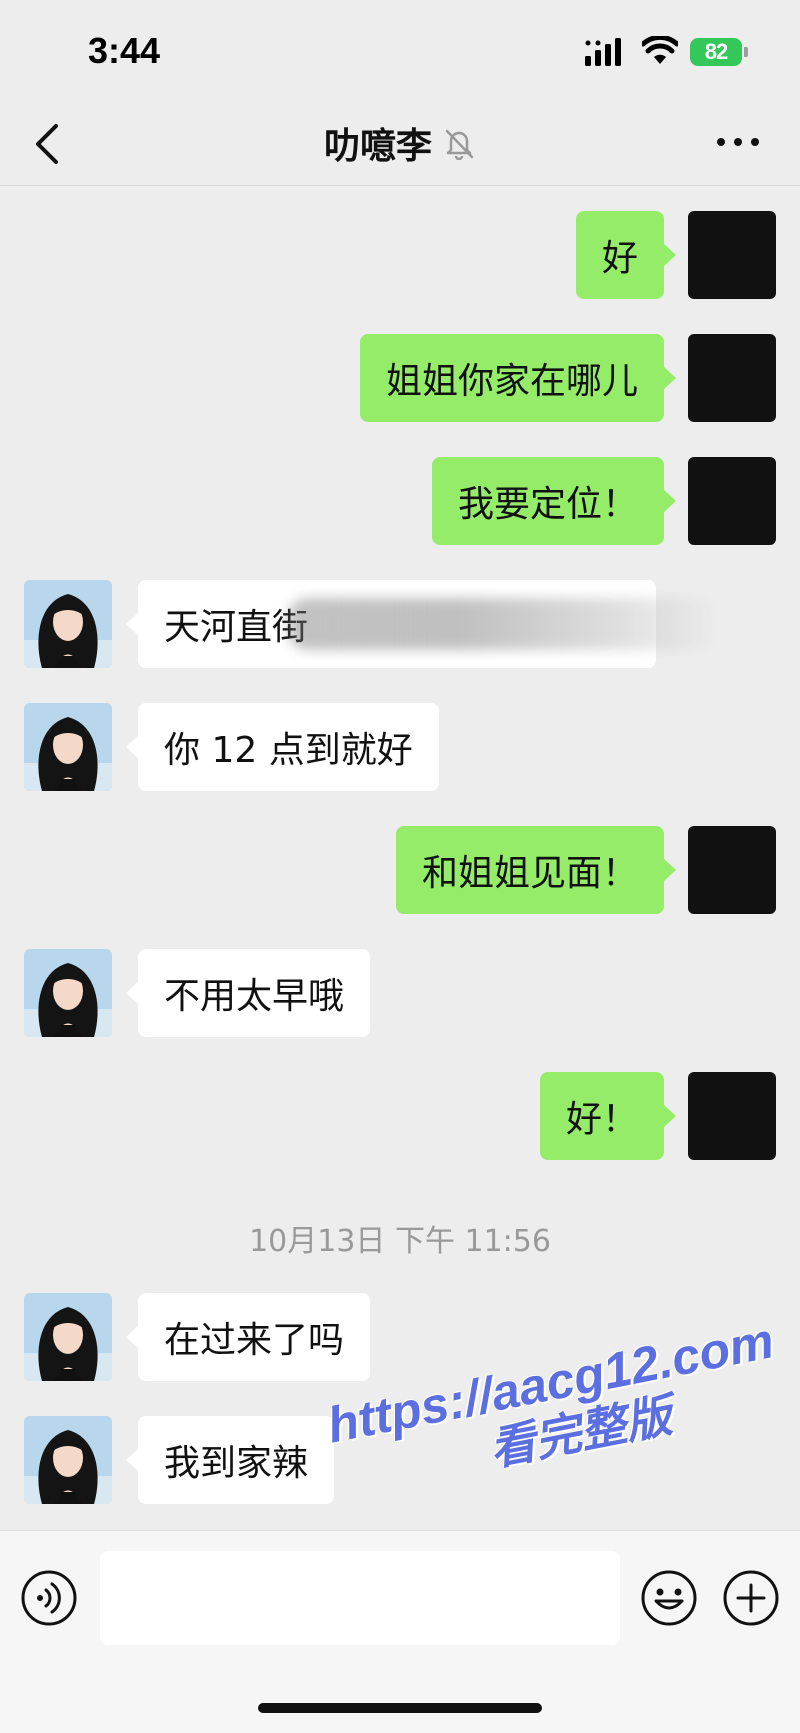 The height and width of the screenshot is (1733, 800). Describe the element at coordinates (738, 142) in the screenshot. I see `ellipsis-icon` at that location.